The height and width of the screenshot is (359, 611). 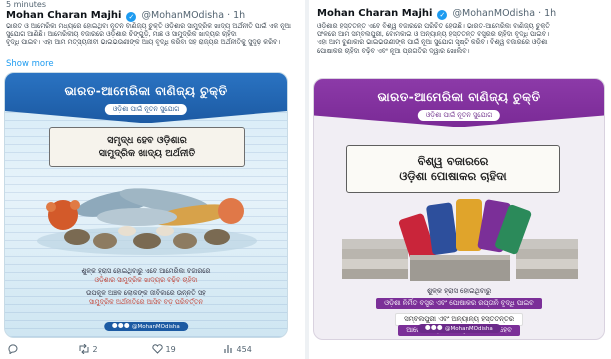 What do you see at coordinates (26, 4) in the screenshot?
I see `top-cut-text: 5 minutes` at bounding box center [26, 4].